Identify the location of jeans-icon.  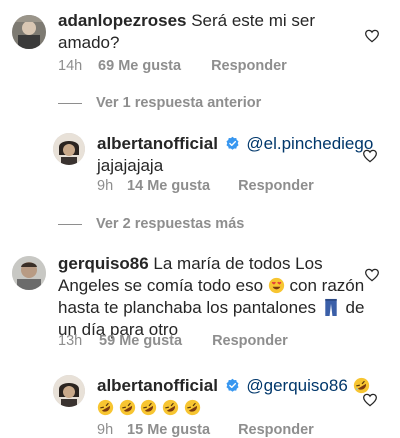
(331, 307).